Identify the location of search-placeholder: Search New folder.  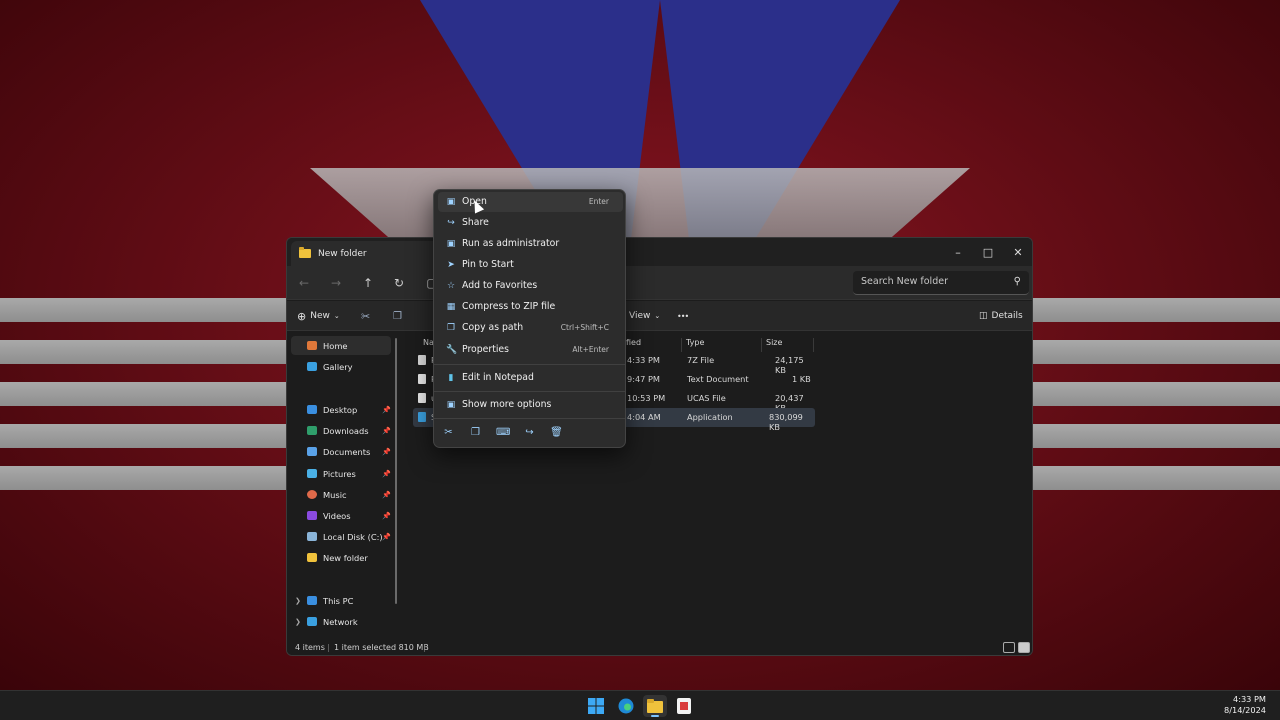
(904, 281).